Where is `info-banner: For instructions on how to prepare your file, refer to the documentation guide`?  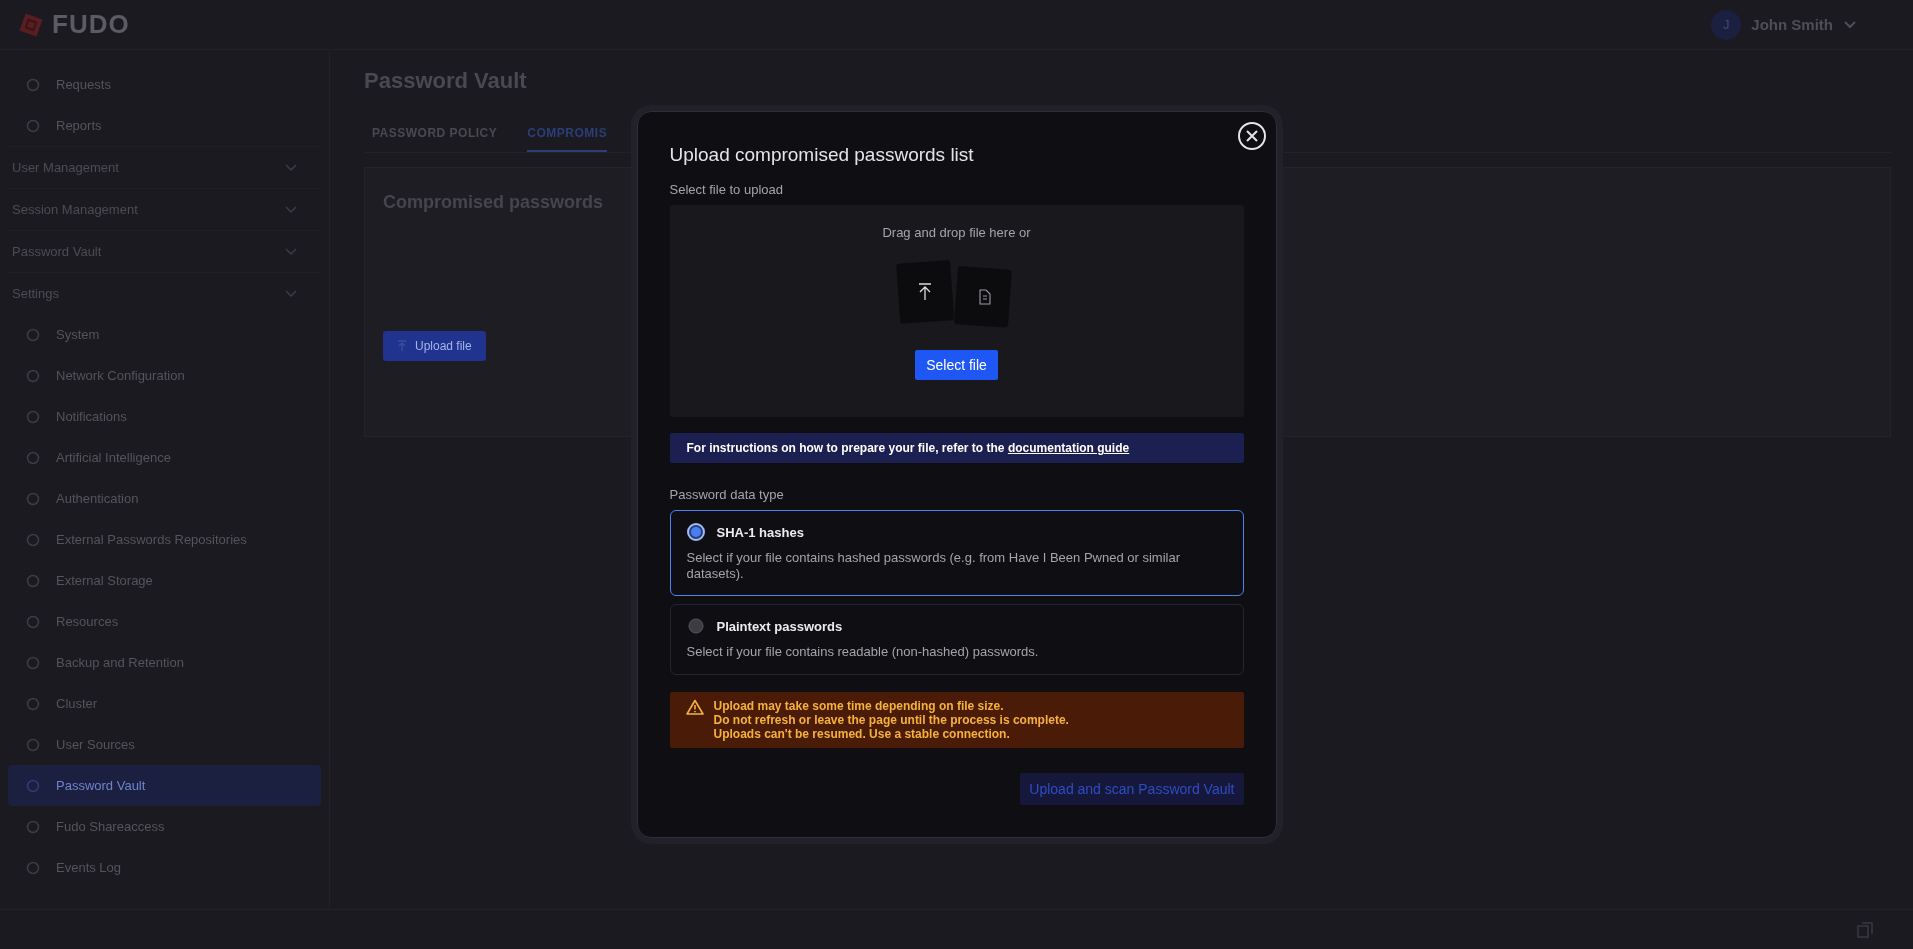 info-banner: For instructions on how to prepare your file, refer to the documentation guide is located at coordinates (956, 448).